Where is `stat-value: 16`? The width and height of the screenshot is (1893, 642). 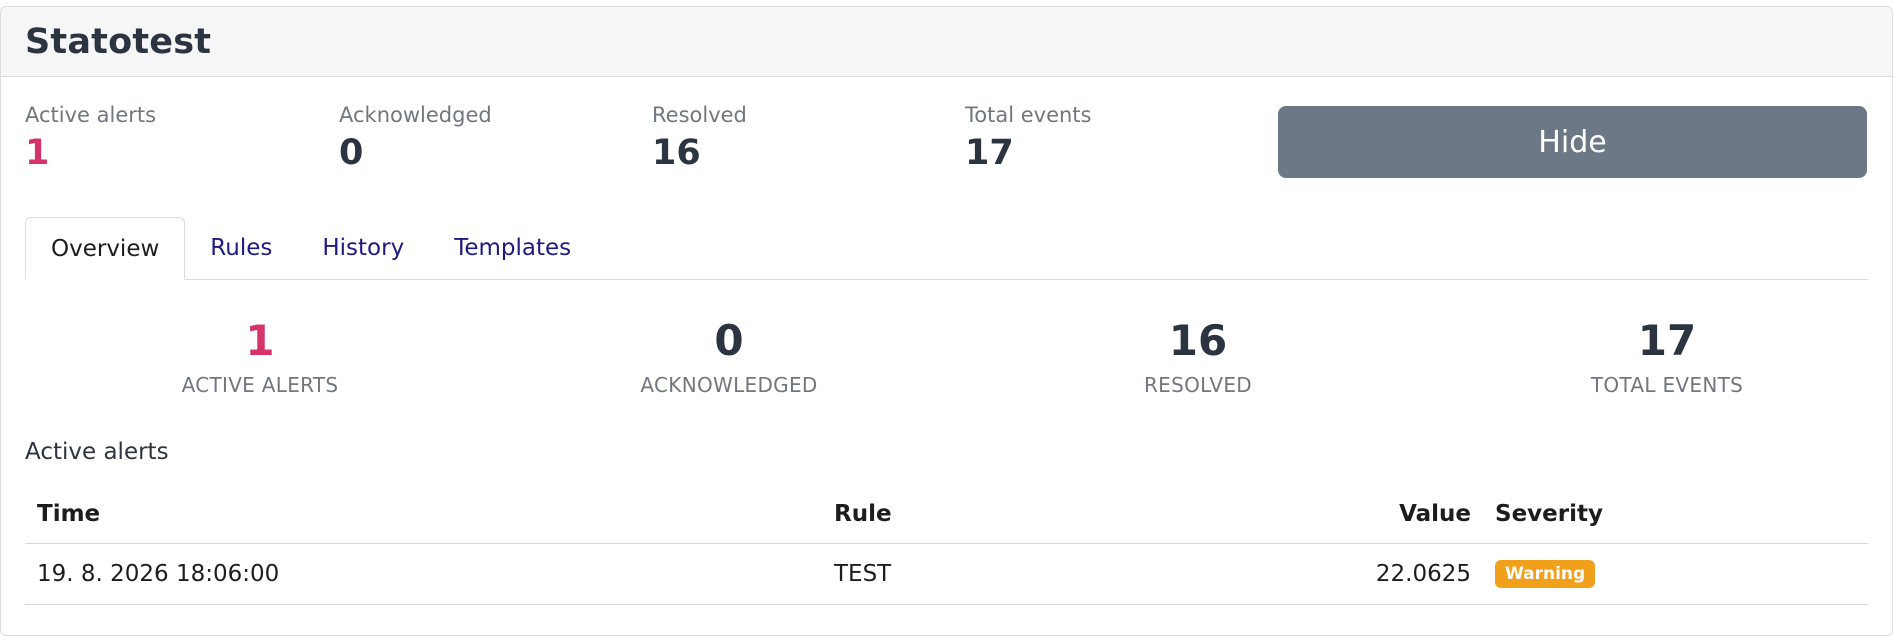 stat-value: 16 is located at coordinates (676, 153).